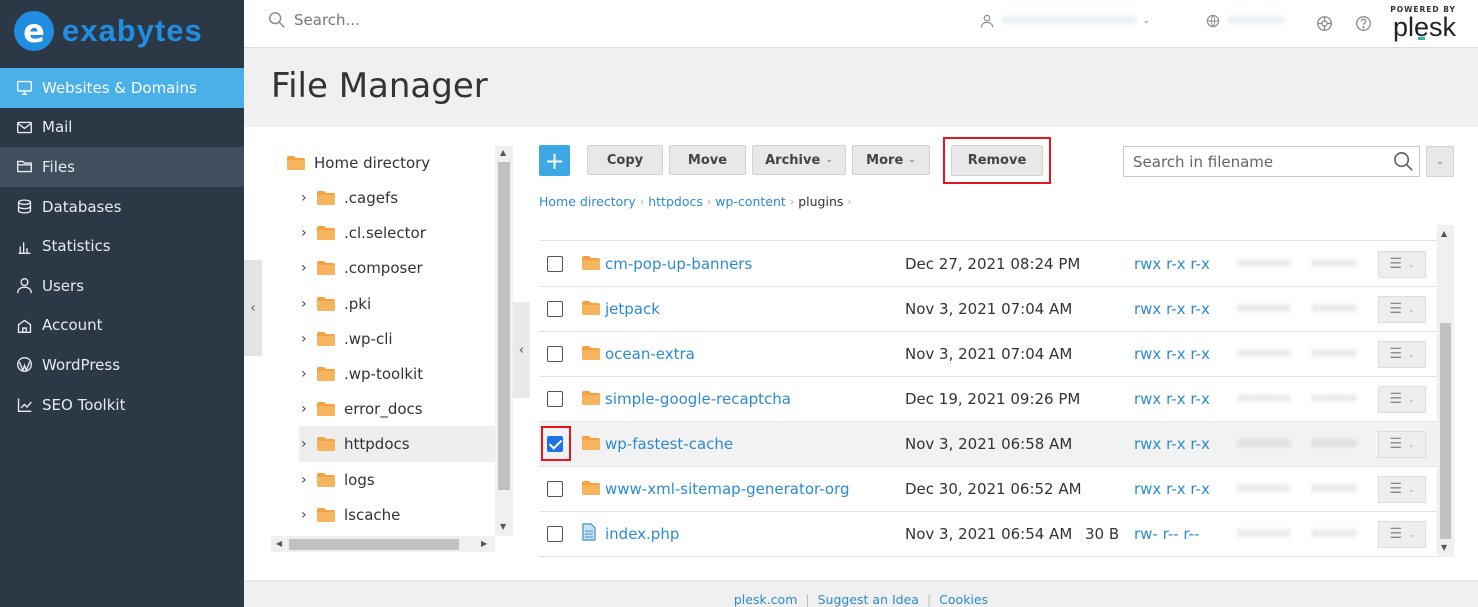 The height and width of the screenshot is (607, 1478). What do you see at coordinates (374, 544) in the screenshot?
I see `tree-horizontal-scroll-thumb` at bounding box center [374, 544].